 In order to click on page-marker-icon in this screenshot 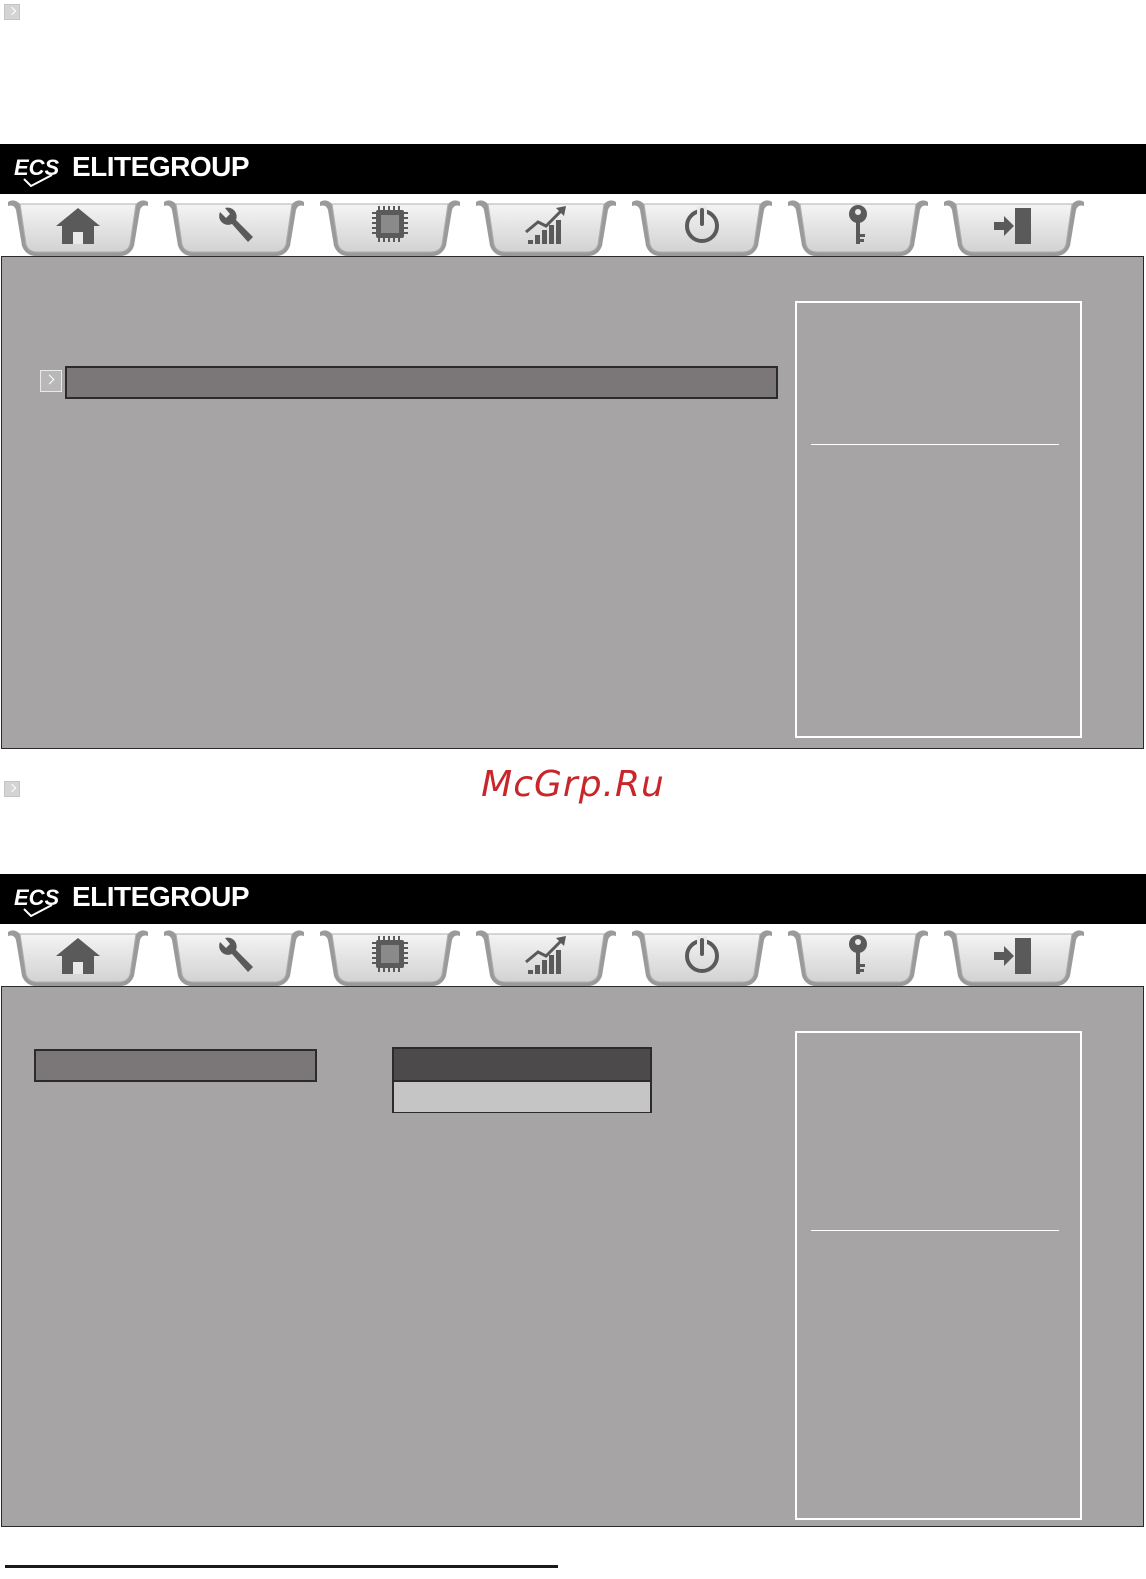, I will do `click(12, 12)`.